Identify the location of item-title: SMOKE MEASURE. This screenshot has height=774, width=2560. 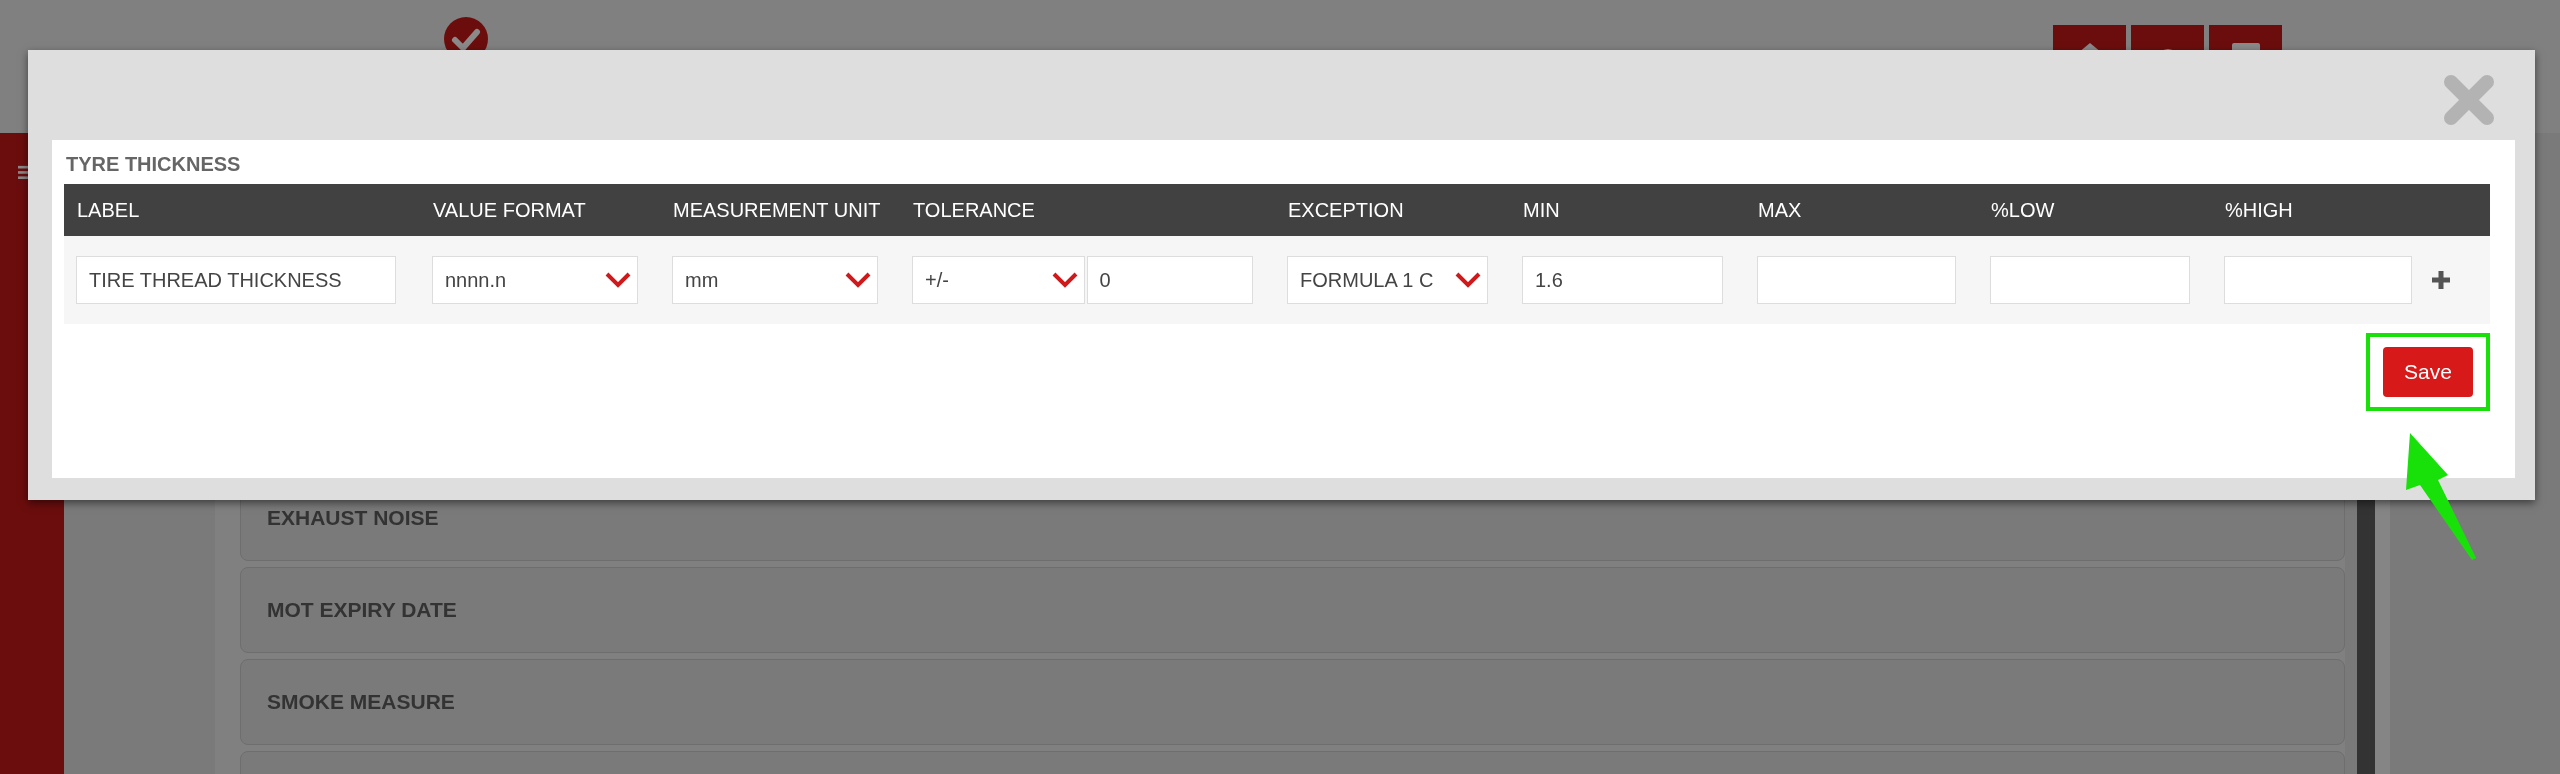
(361, 702).